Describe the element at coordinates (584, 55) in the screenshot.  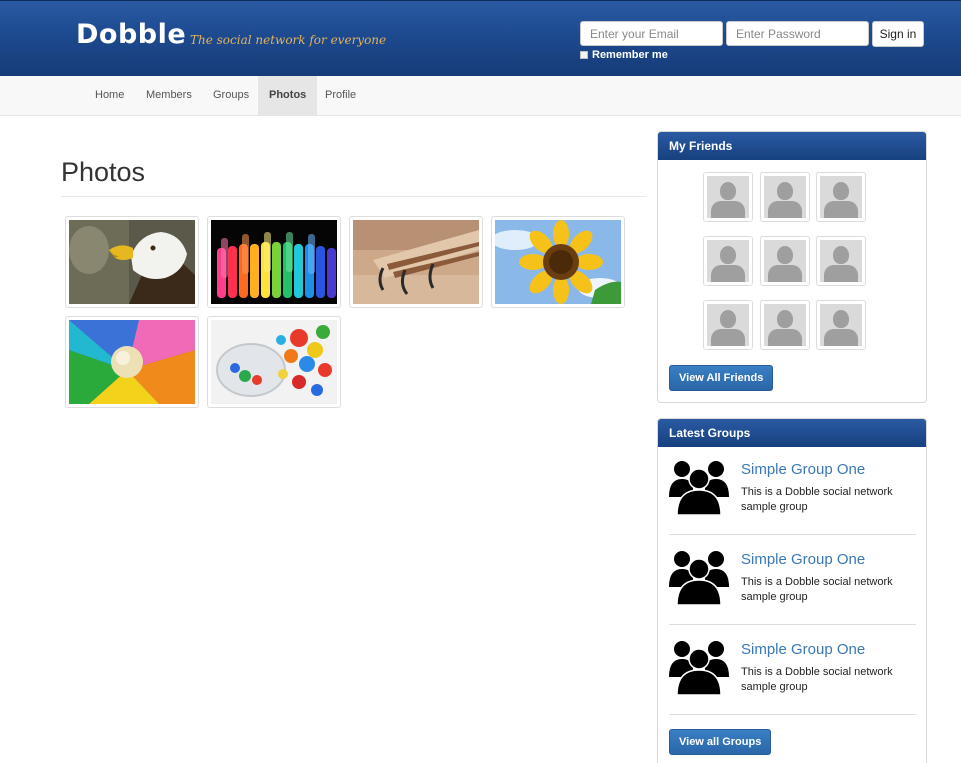
I see `remember-me-checkbox` at that location.